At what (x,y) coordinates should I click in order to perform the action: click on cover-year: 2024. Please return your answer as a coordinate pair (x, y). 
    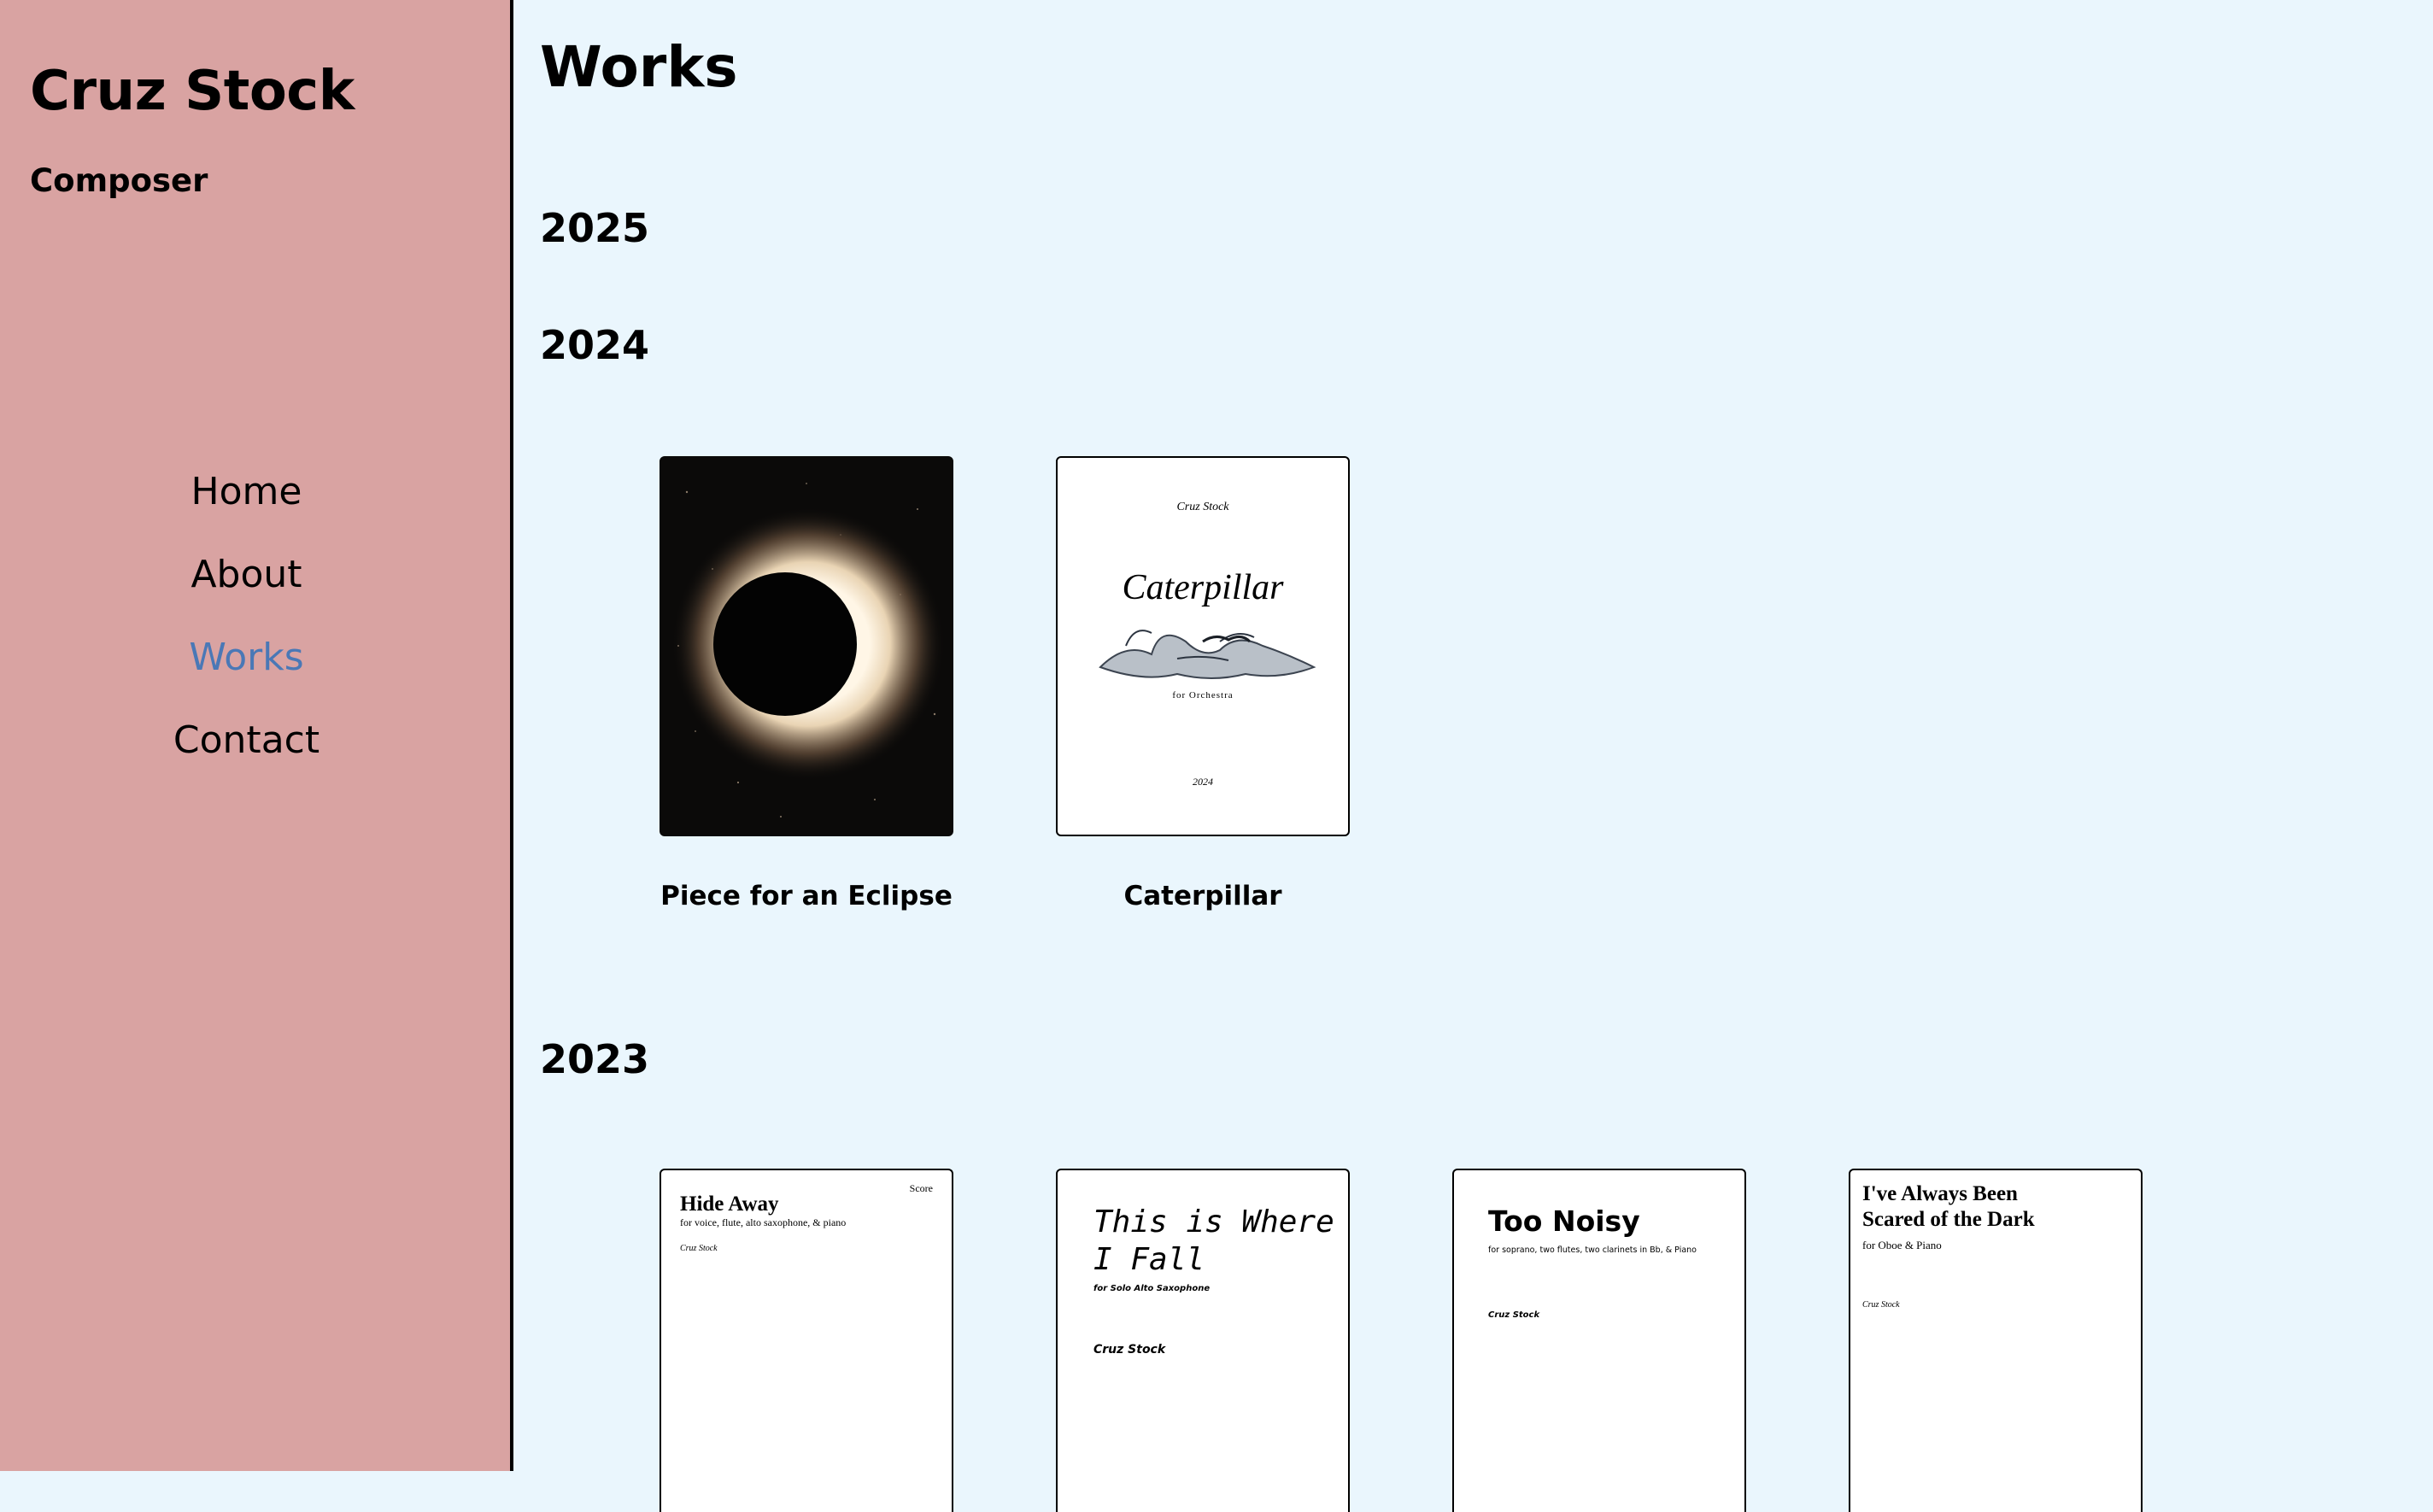
    Looking at the image, I should click on (1203, 782).